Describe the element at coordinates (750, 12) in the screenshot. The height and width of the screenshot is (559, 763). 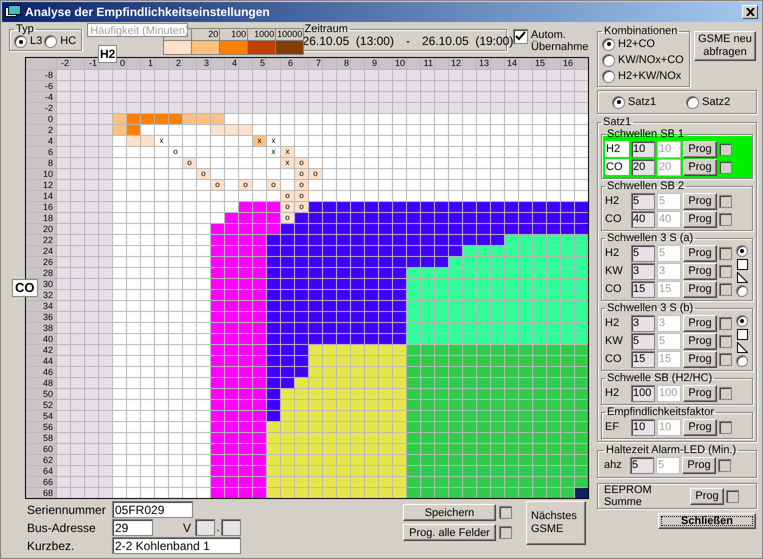
I see `close-button` at that location.